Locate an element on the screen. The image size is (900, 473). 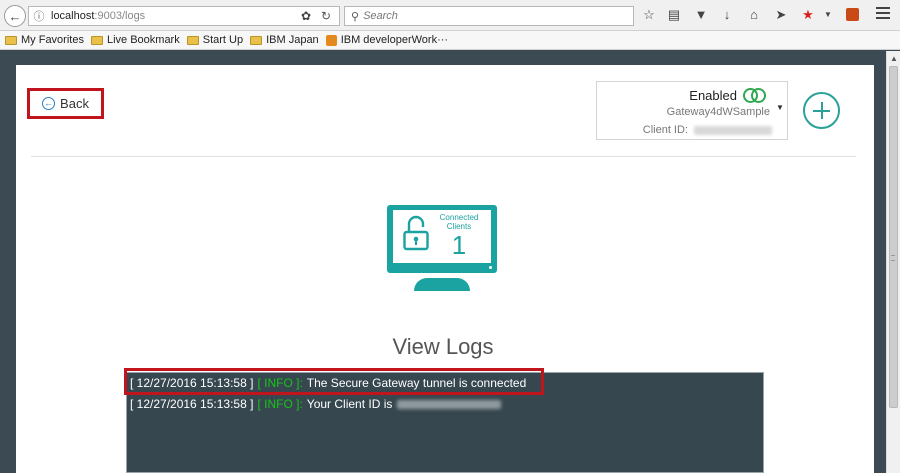
log-highlight-box is located at coordinates (334, 381).